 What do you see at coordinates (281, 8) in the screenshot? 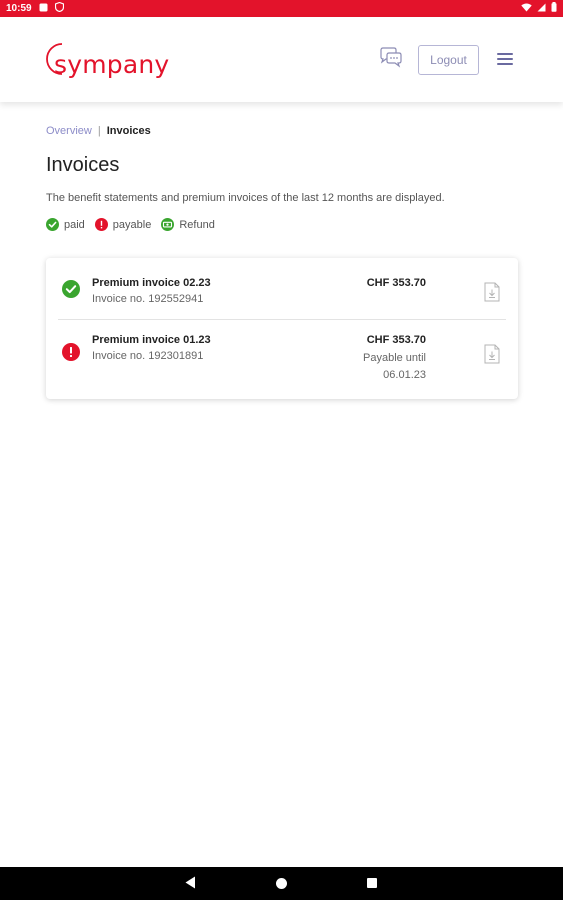
I see `status-bar: 10:59` at bounding box center [281, 8].